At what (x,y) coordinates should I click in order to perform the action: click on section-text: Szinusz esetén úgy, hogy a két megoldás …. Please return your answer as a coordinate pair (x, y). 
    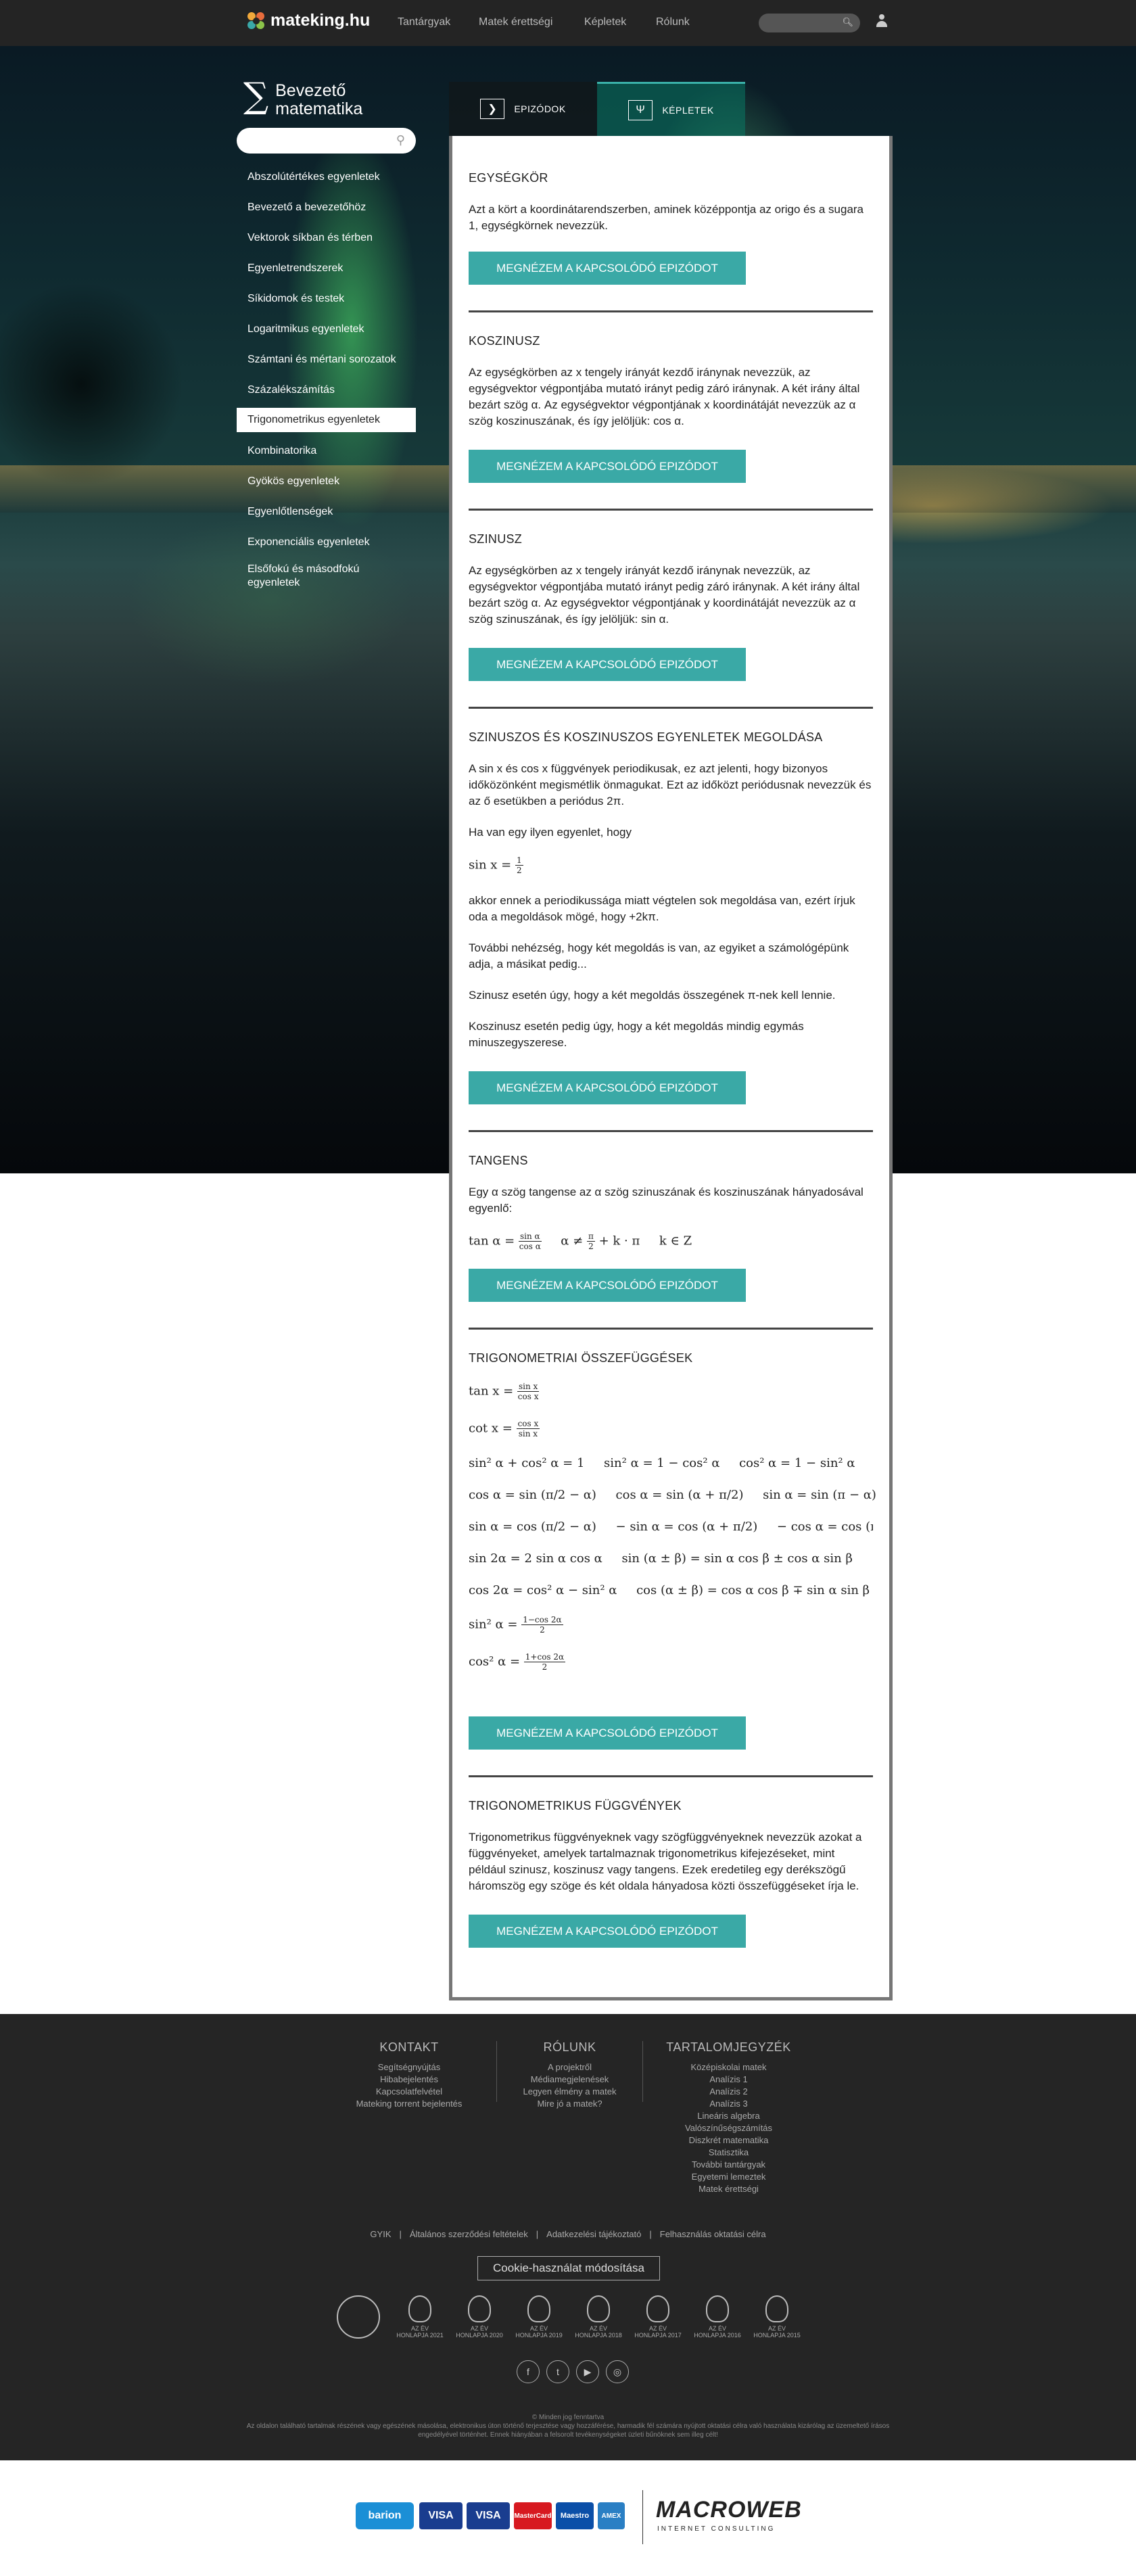
    Looking at the image, I should click on (652, 995).